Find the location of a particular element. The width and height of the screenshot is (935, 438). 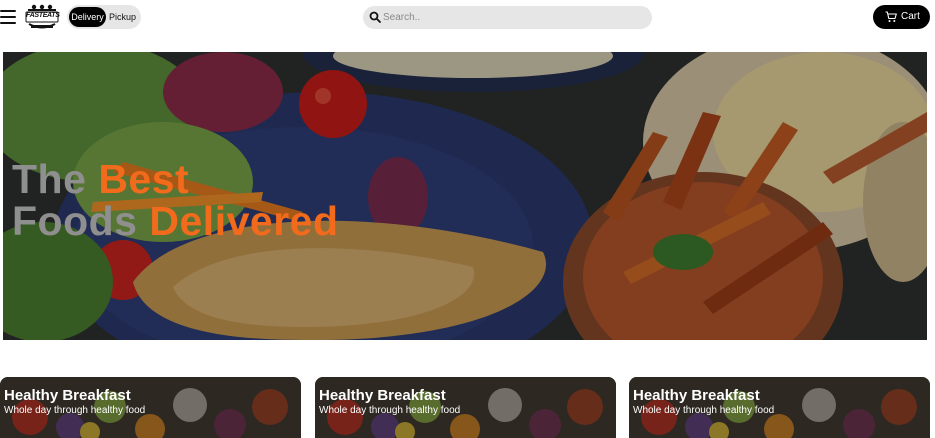

hamburger-menu-icon is located at coordinates (8, 17).